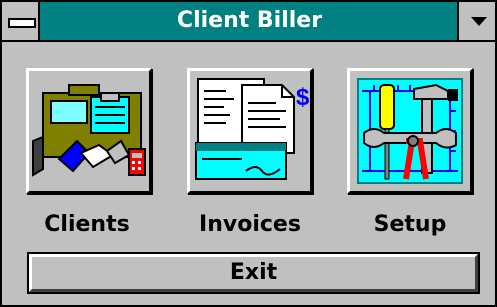 This screenshot has width=497, height=307. I want to click on tools-icon, so click(410, 131).